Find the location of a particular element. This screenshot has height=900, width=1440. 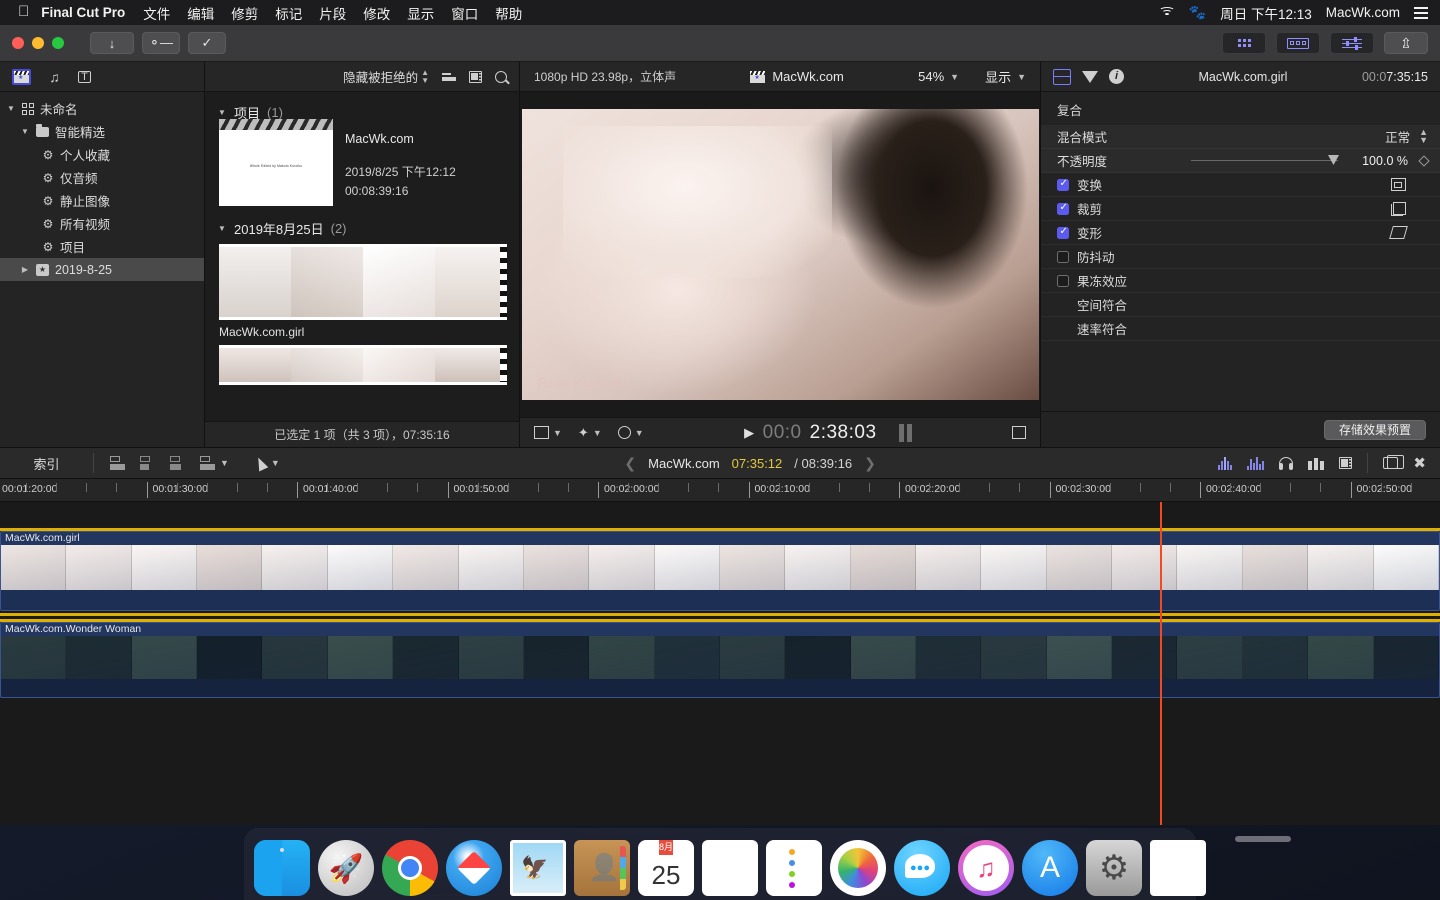

close-button is located at coordinates (18, 43).